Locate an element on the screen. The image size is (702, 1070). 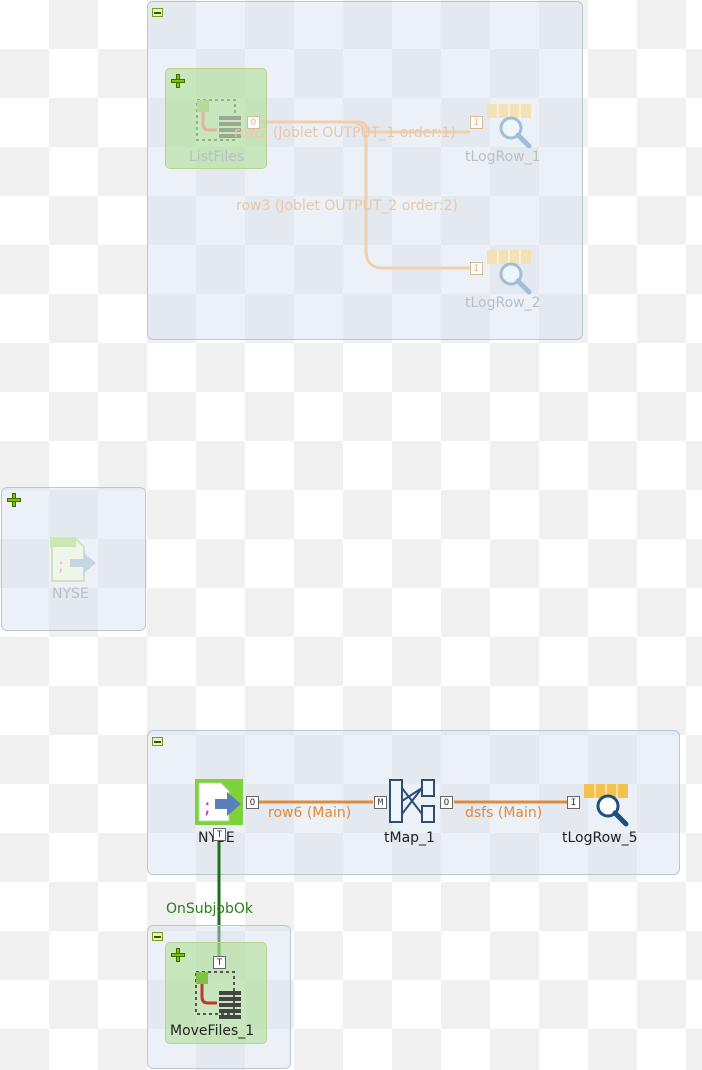
tmap-icon is located at coordinates (412, 801).